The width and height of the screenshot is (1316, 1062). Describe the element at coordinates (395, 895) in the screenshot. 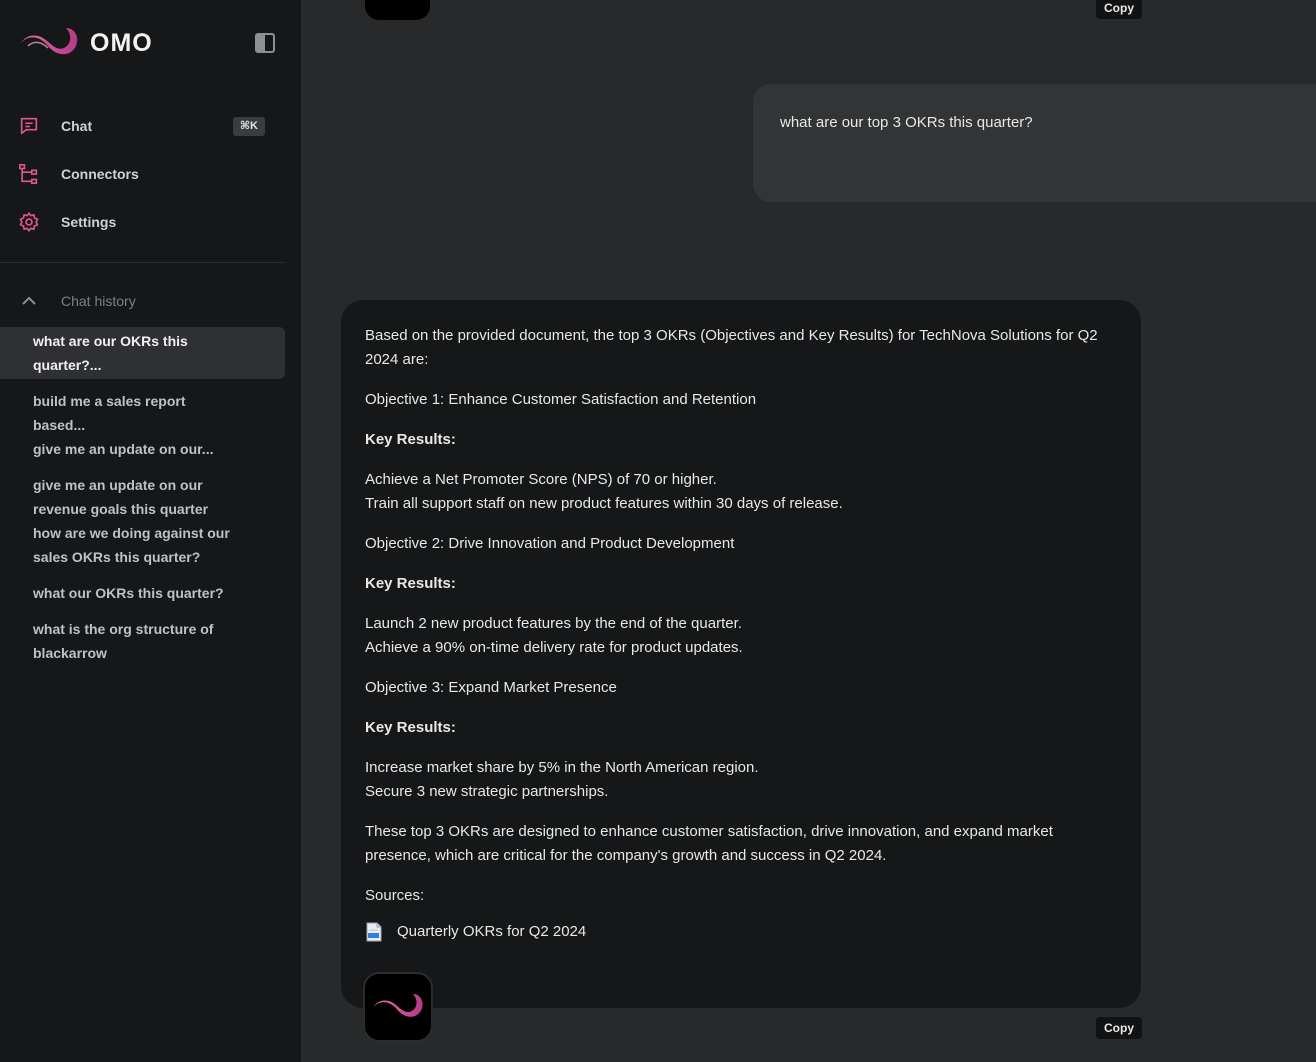

I see `sources-label: Sources:` at that location.